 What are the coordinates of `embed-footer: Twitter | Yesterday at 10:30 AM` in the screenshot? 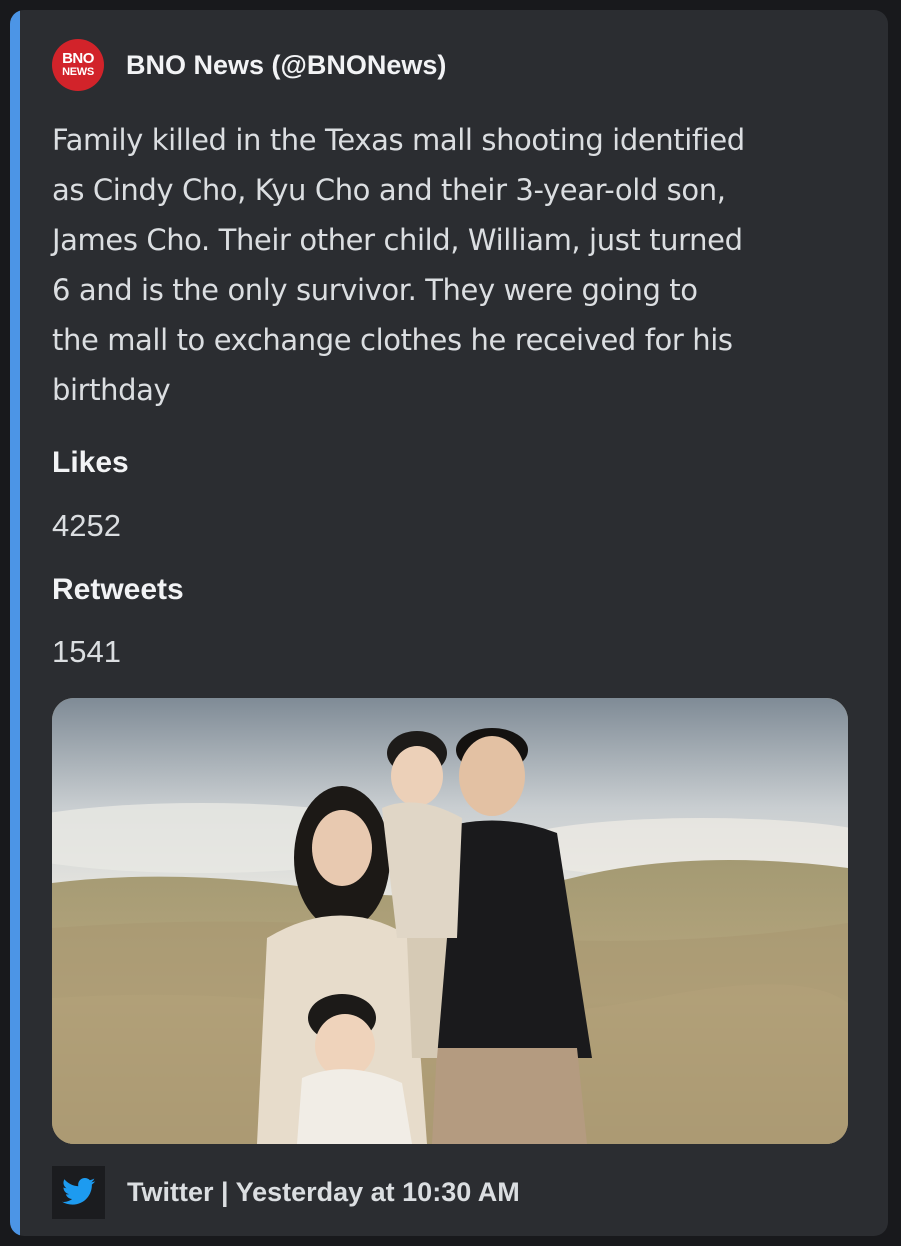 It's located at (286, 1192).